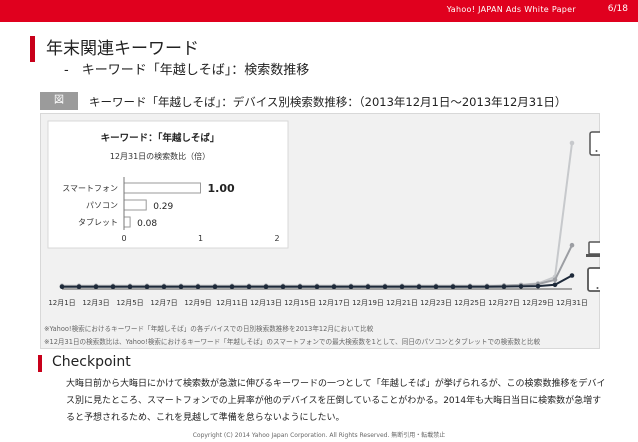 The height and width of the screenshot is (442, 638). Describe the element at coordinates (160, 156) in the screenshot. I see `inset-subtitle: 12月31日の検索数比（倍）` at that location.